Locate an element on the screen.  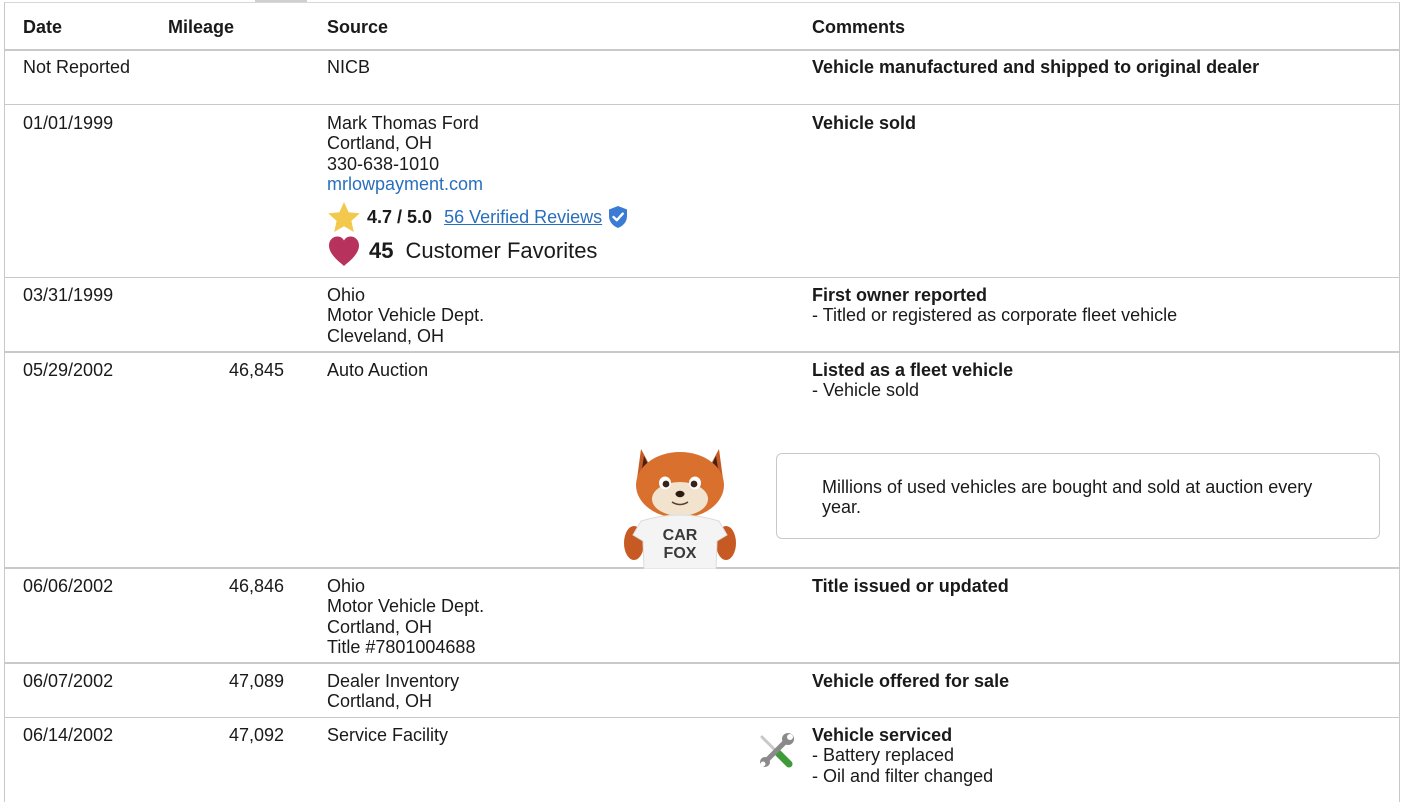
source-phone: 330-638-1010 is located at coordinates (383, 163).